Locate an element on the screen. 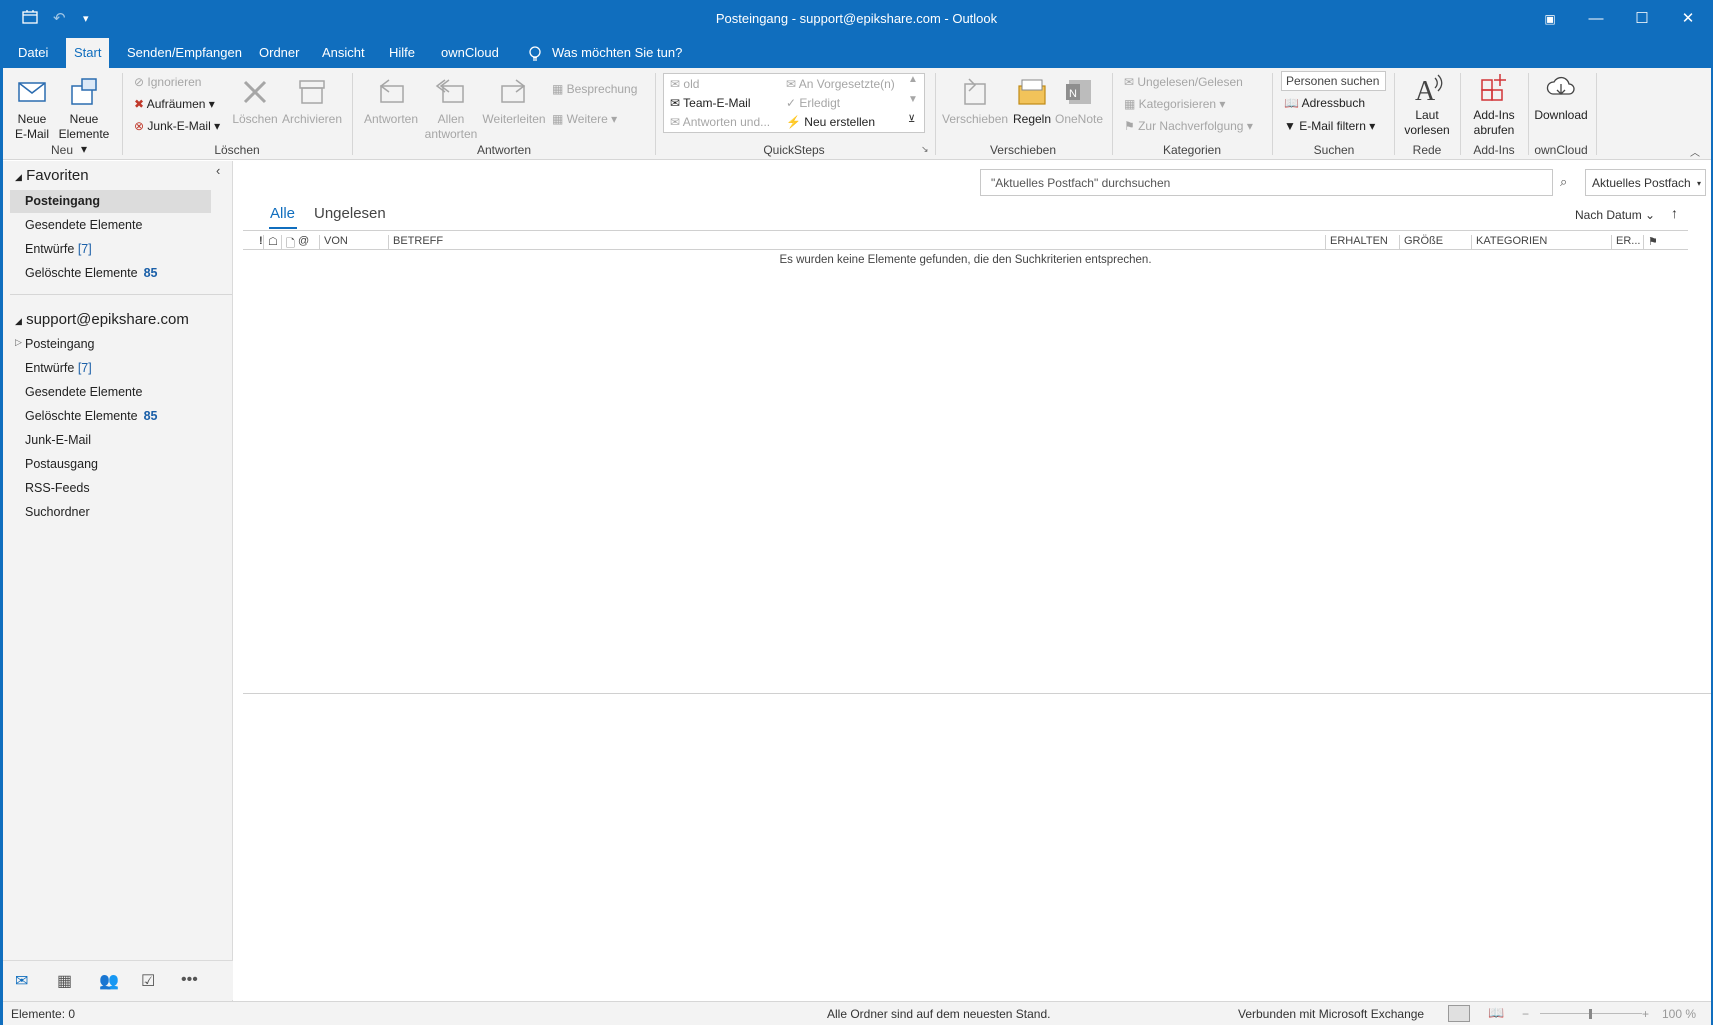 The image size is (1713, 1025). quickstep-team-email: ✉ Team-E-Mail is located at coordinates (710, 103).